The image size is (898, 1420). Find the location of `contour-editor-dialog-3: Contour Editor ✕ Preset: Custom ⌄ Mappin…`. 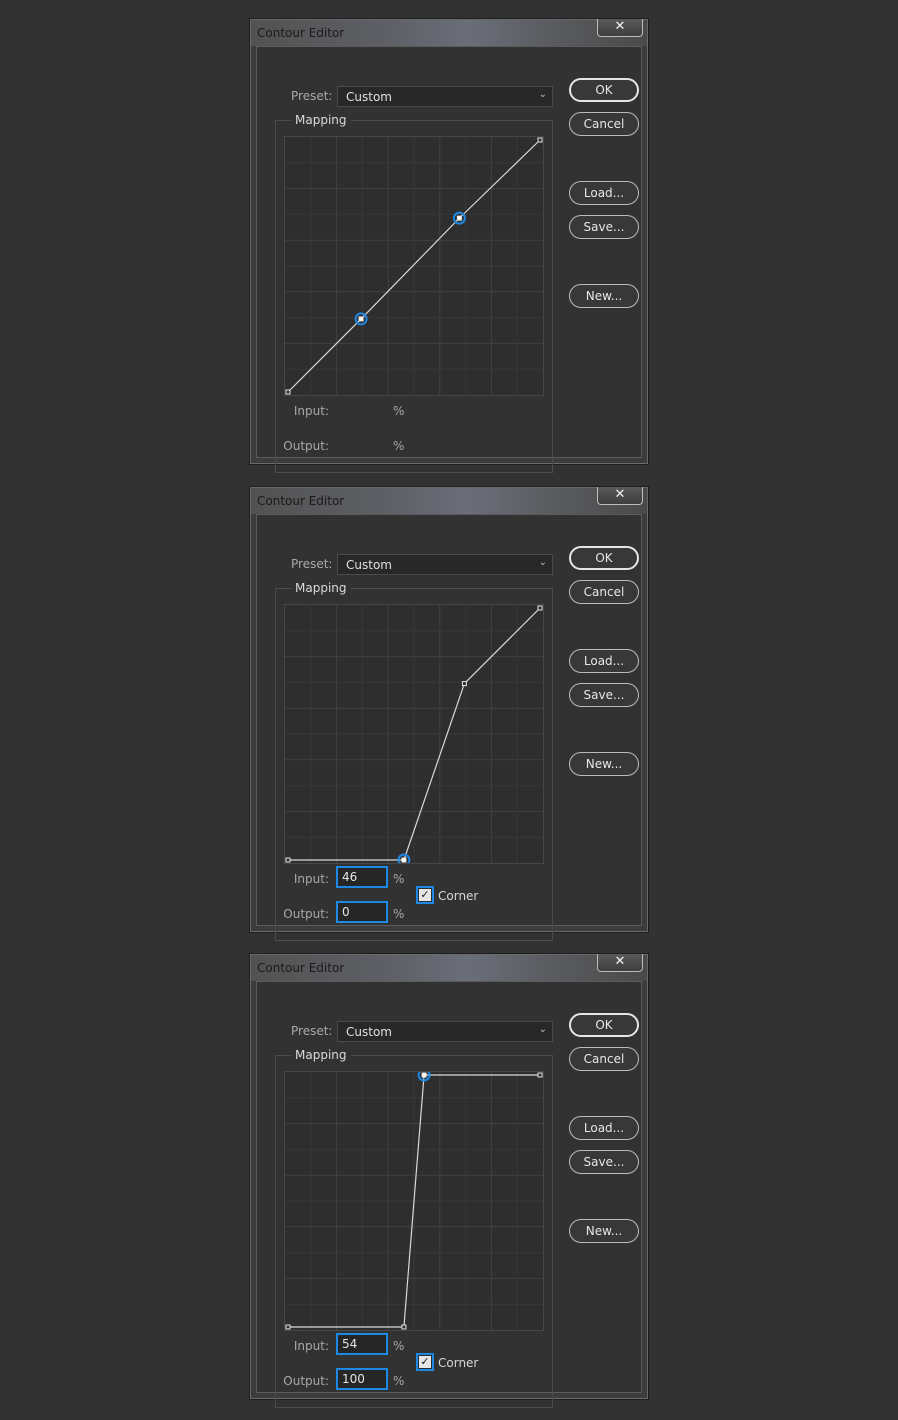

contour-editor-dialog-3: Contour Editor ✕ Preset: Custom ⌄ Mappin… is located at coordinates (449, 1180).